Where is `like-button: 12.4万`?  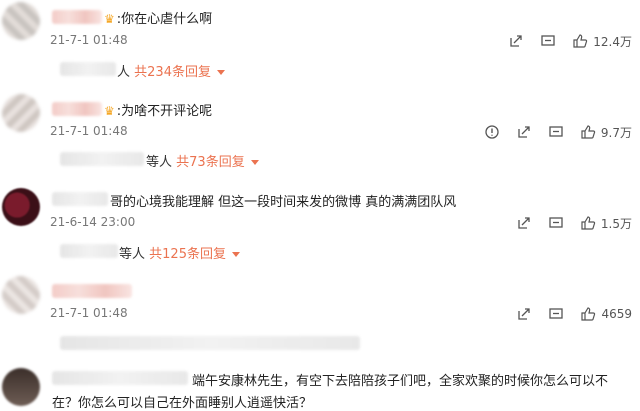 like-button: 12.4万 is located at coordinates (602, 41).